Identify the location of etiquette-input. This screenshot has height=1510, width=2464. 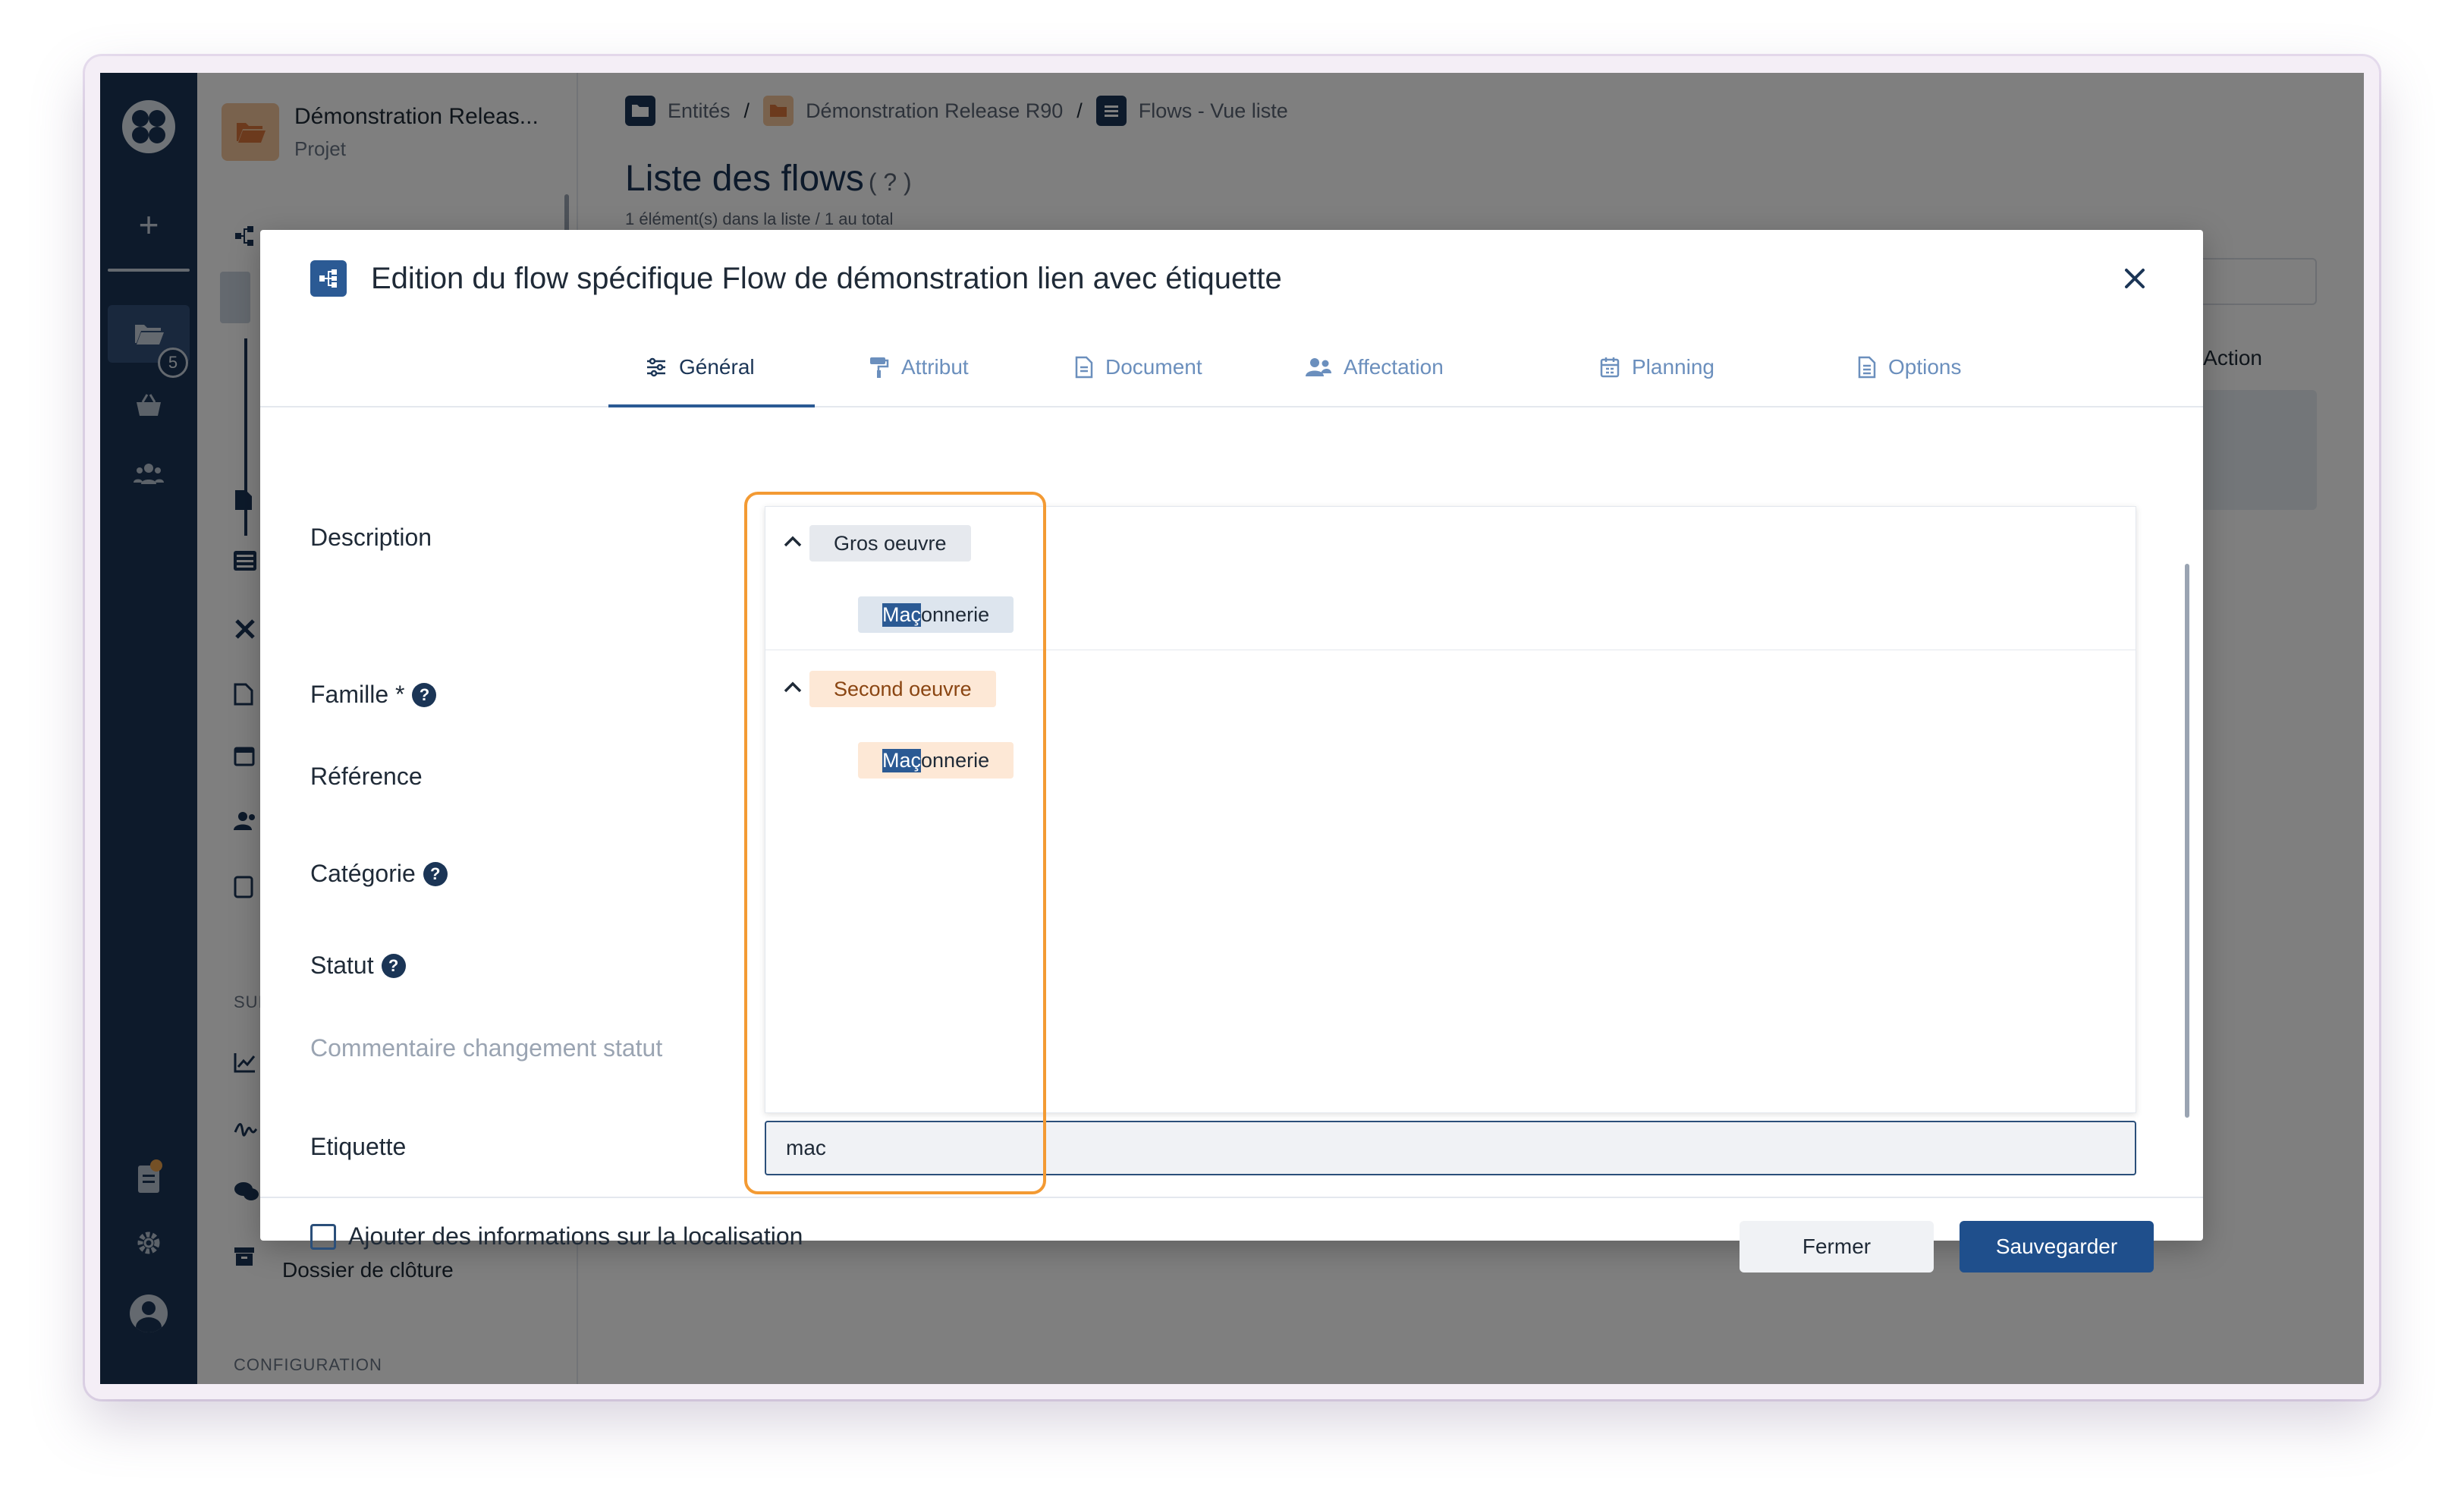
(1450, 1148).